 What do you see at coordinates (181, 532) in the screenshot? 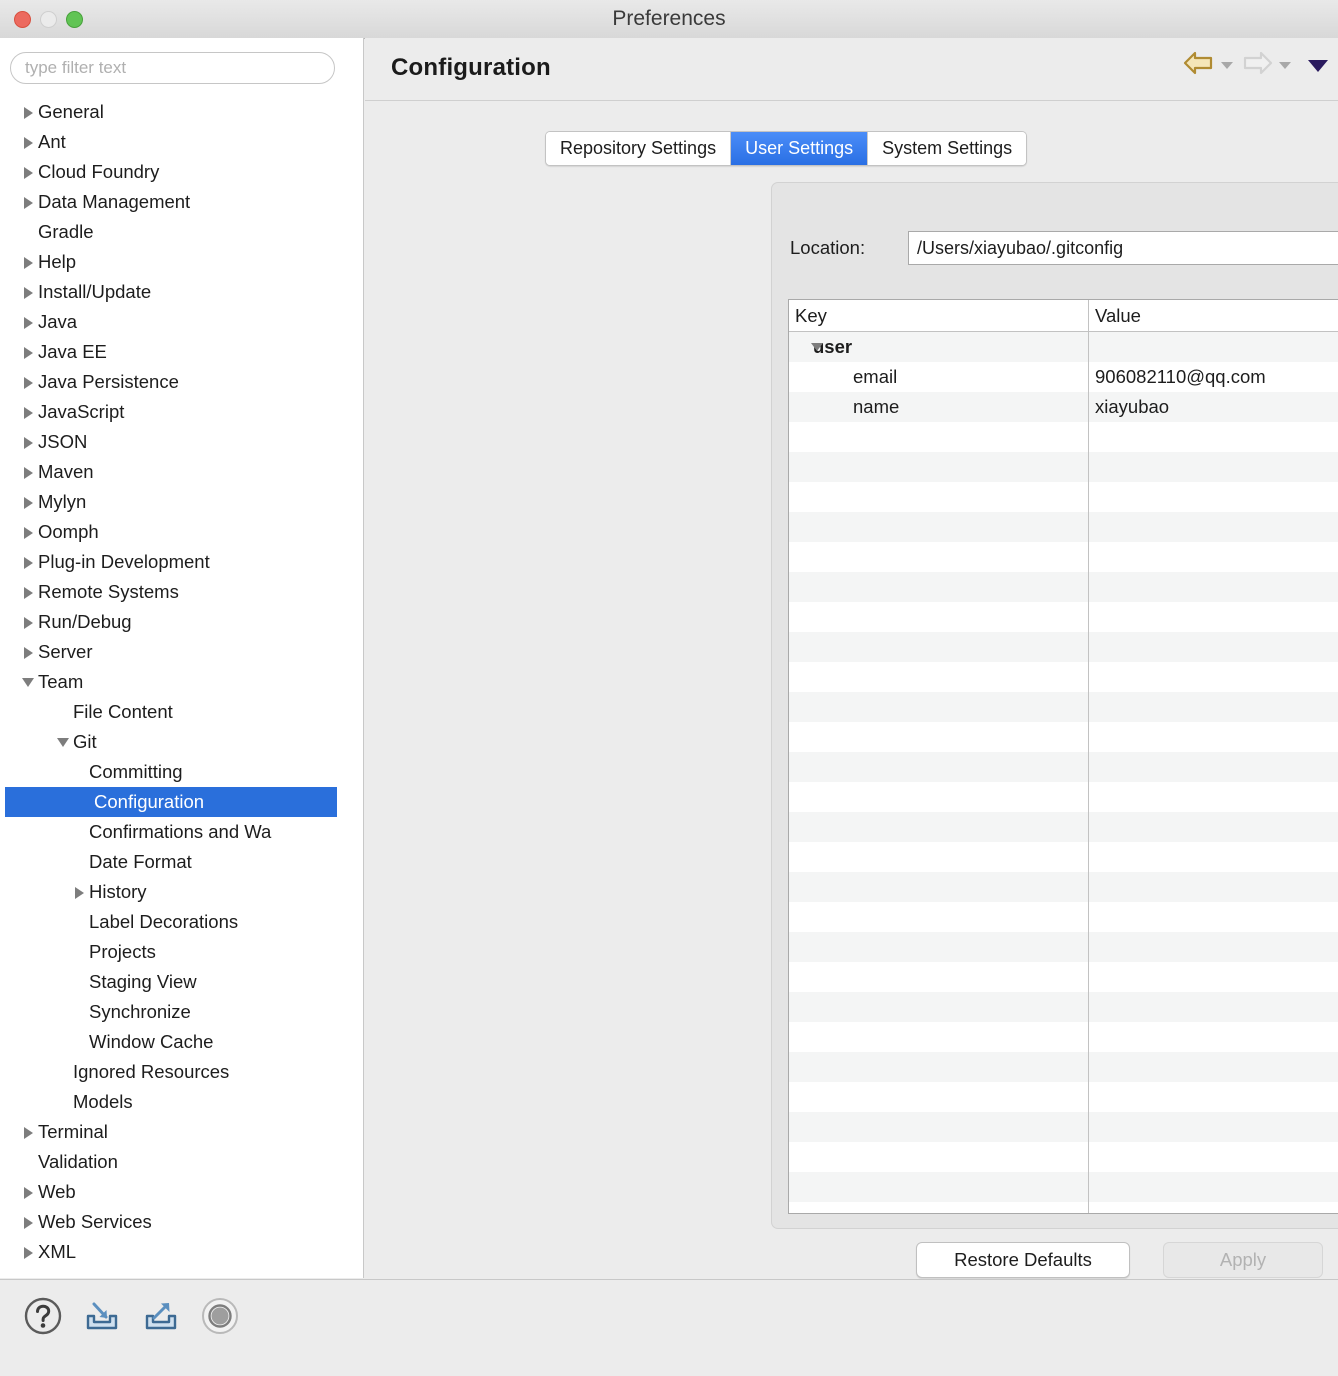
I see `sidebar-item-oomph: Oomph` at bounding box center [181, 532].